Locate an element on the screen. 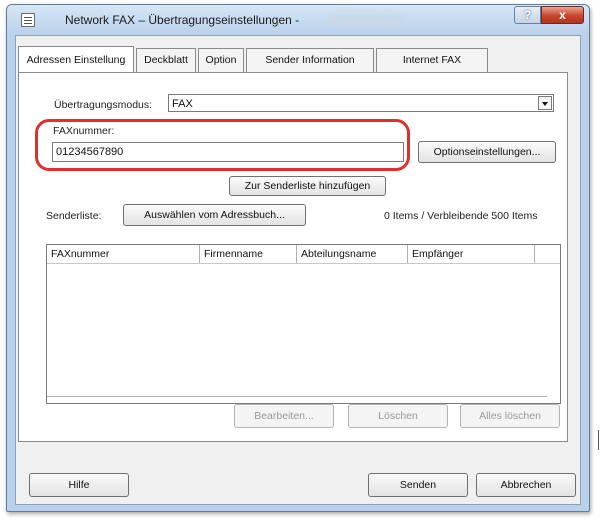  fax-number-input: 01234567890 is located at coordinates (228, 152).